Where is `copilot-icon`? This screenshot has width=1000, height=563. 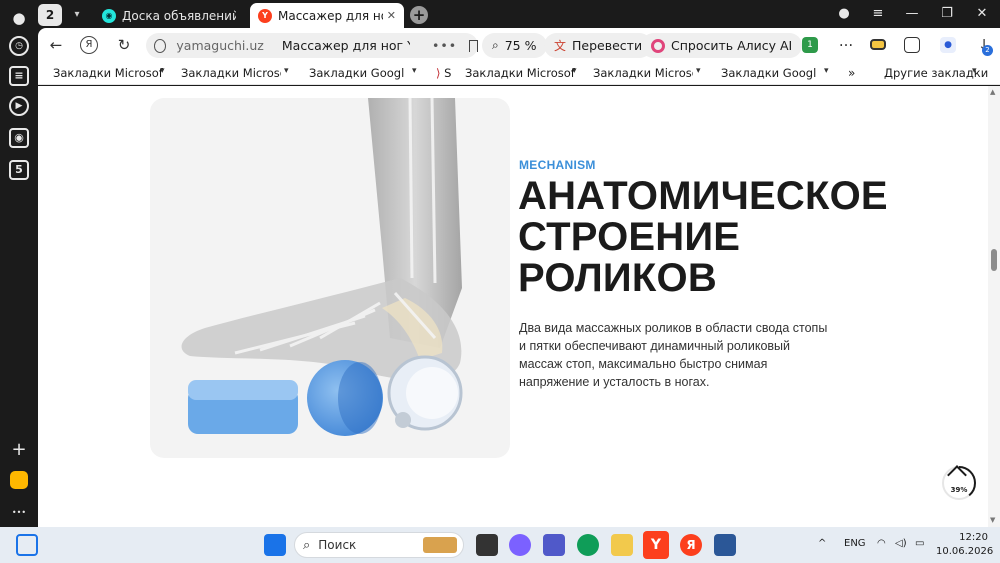
copilot-icon is located at coordinates (520, 545).